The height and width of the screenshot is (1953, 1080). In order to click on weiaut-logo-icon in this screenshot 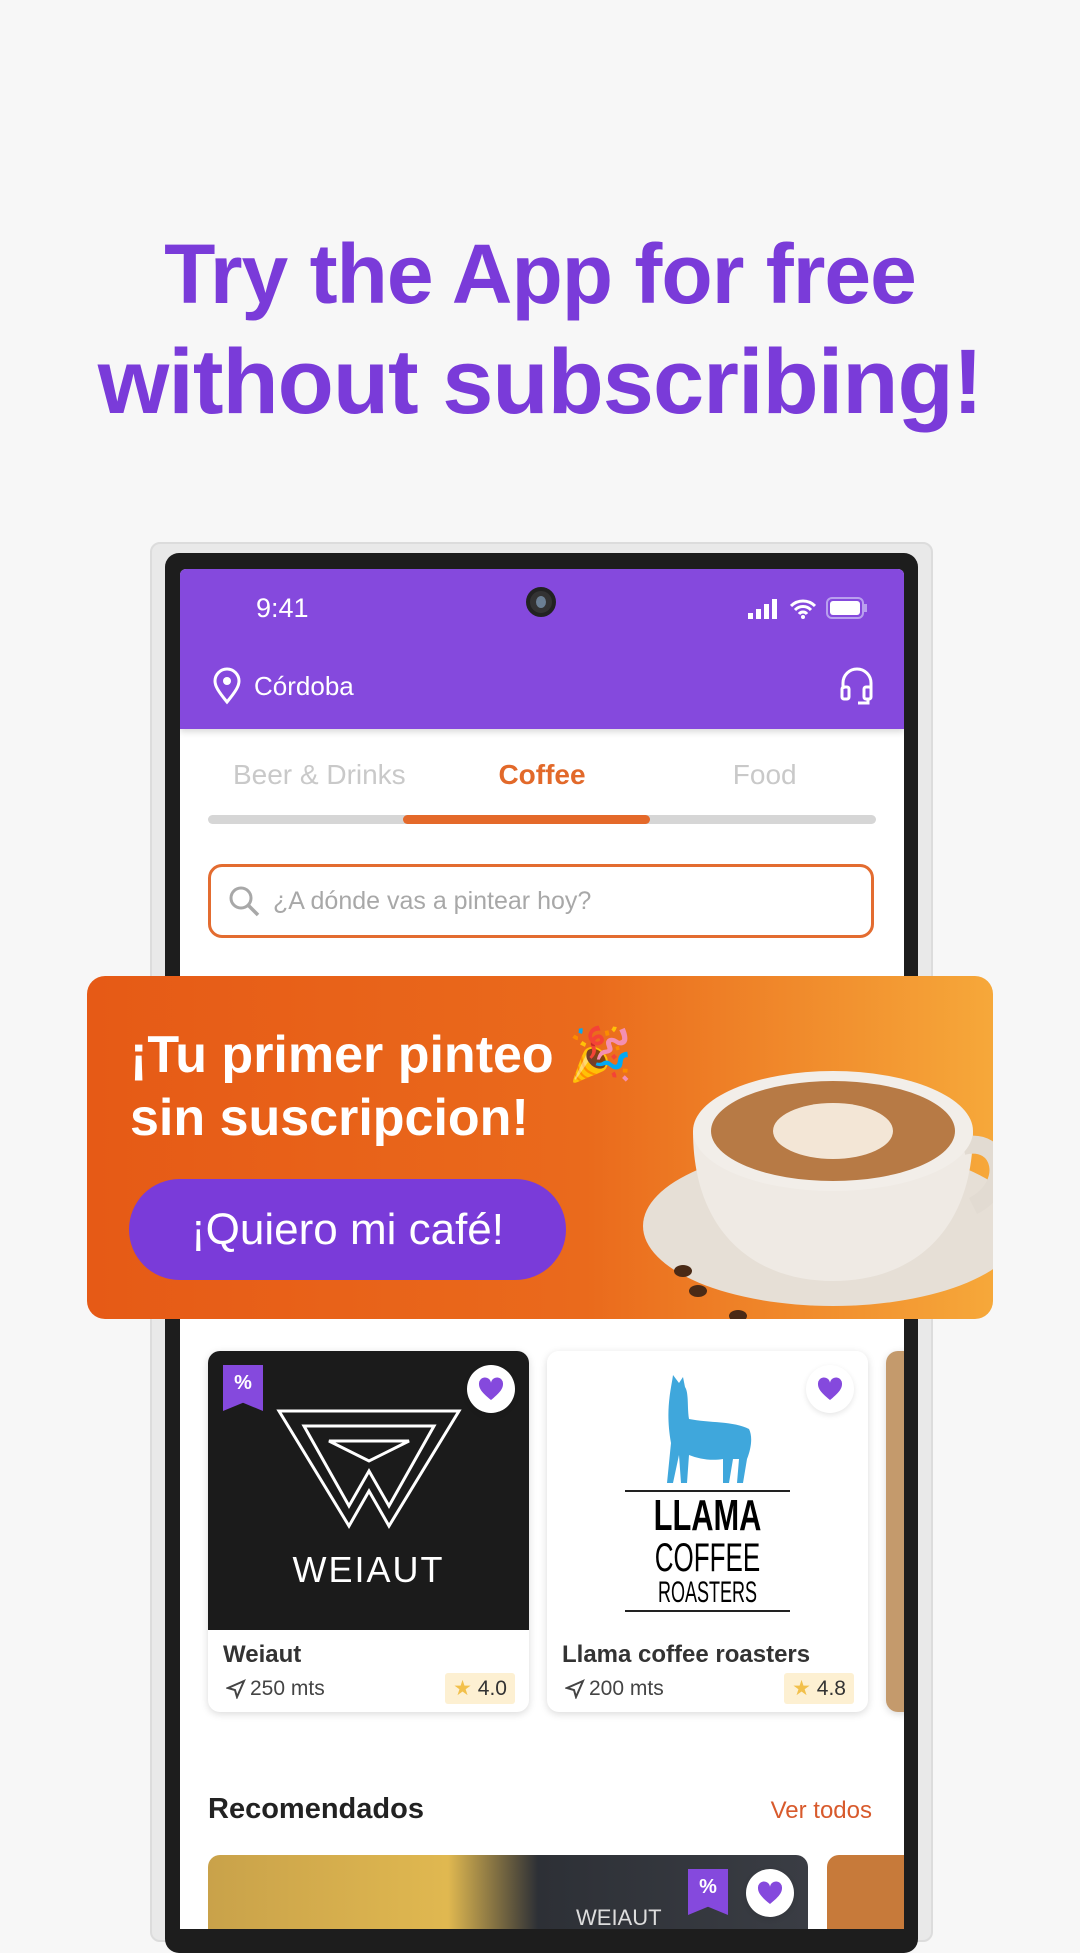, I will do `click(368, 1469)`.